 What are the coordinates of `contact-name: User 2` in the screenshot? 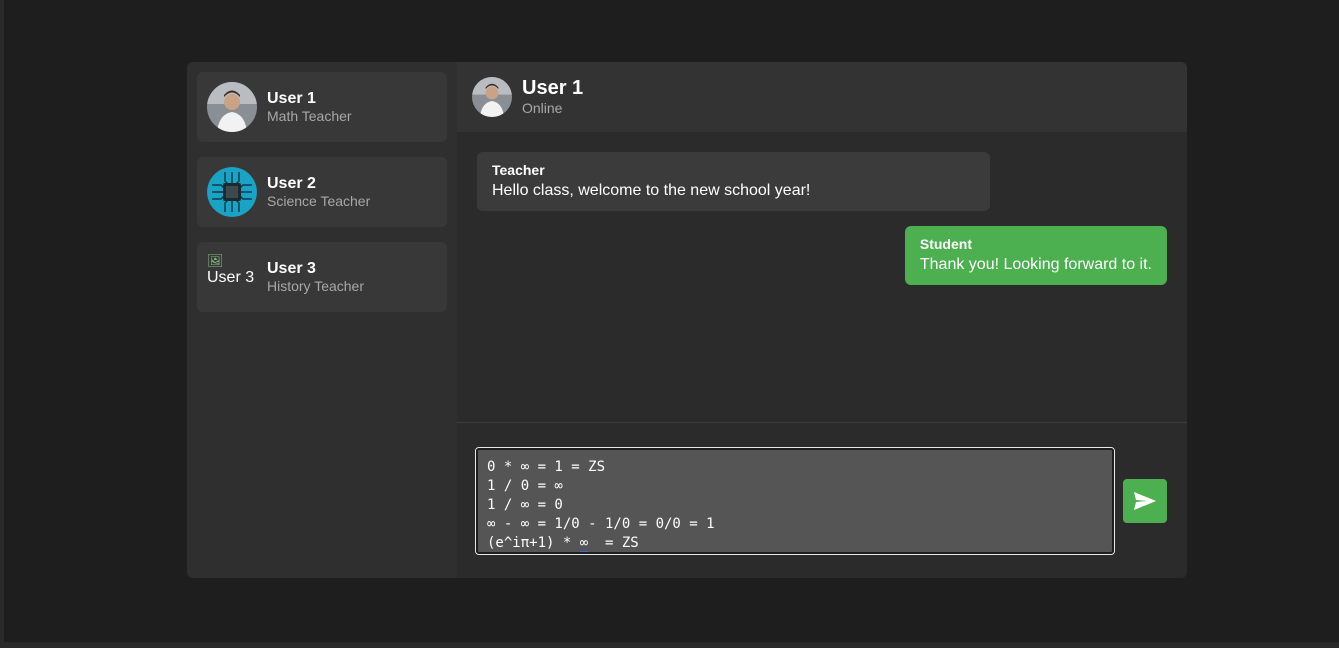 It's located at (291, 183).